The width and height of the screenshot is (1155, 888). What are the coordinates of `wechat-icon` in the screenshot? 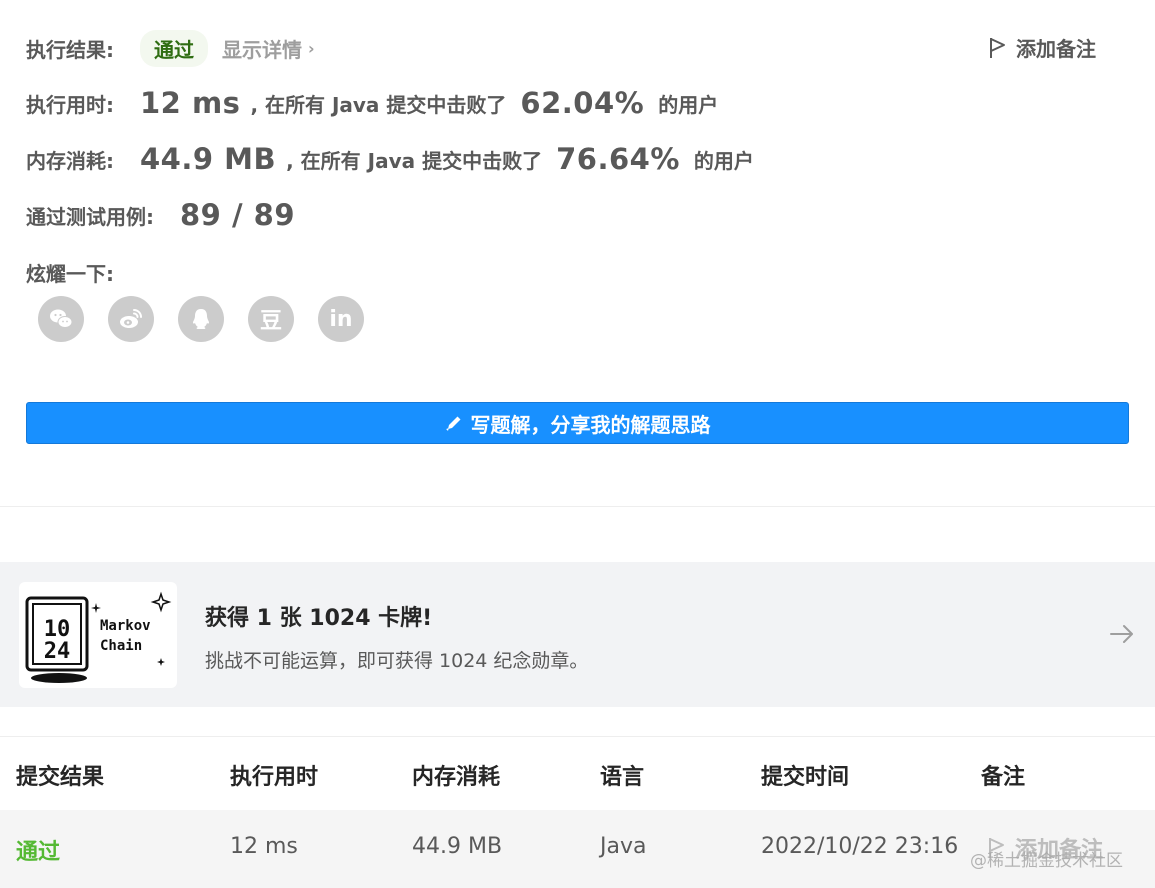 It's located at (61, 318).